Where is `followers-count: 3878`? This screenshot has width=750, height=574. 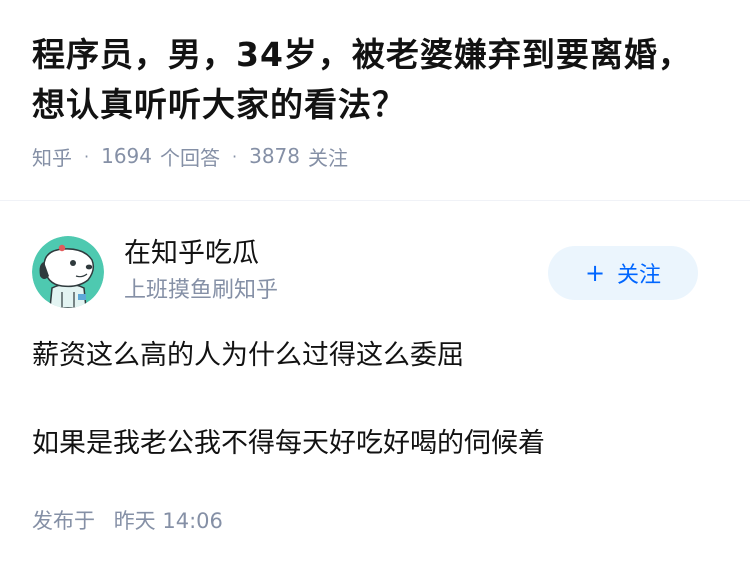 followers-count: 3878 is located at coordinates (274, 156).